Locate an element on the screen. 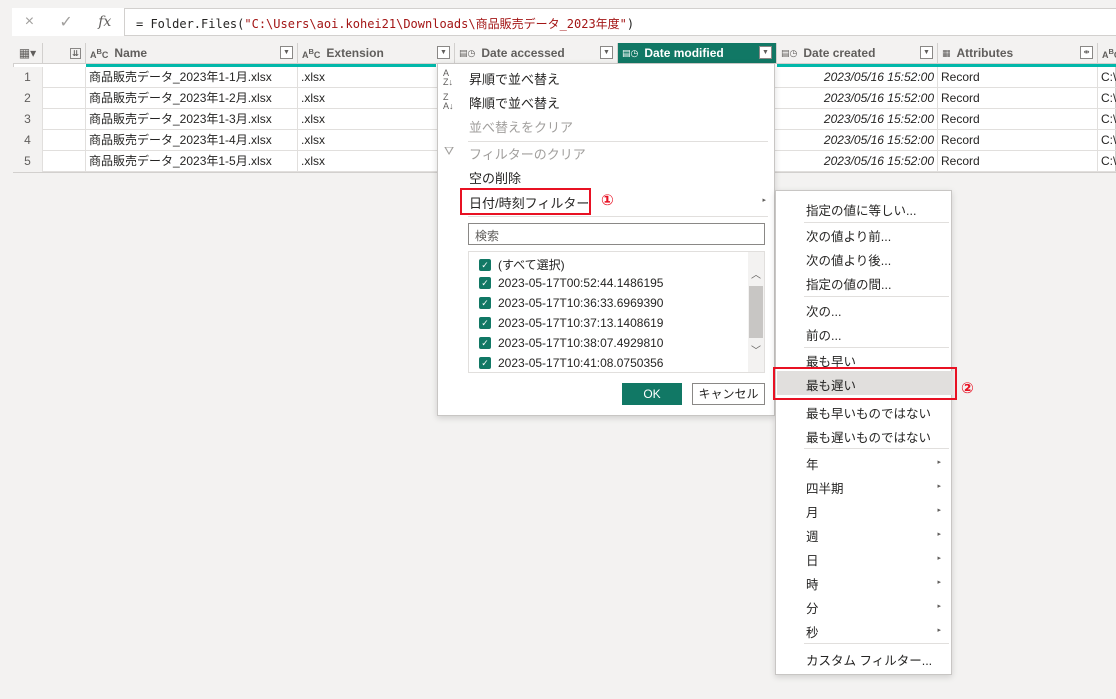 Image resolution: width=1116 pixels, height=699 pixels. column-header-next: ABC is located at coordinates (1107, 53).